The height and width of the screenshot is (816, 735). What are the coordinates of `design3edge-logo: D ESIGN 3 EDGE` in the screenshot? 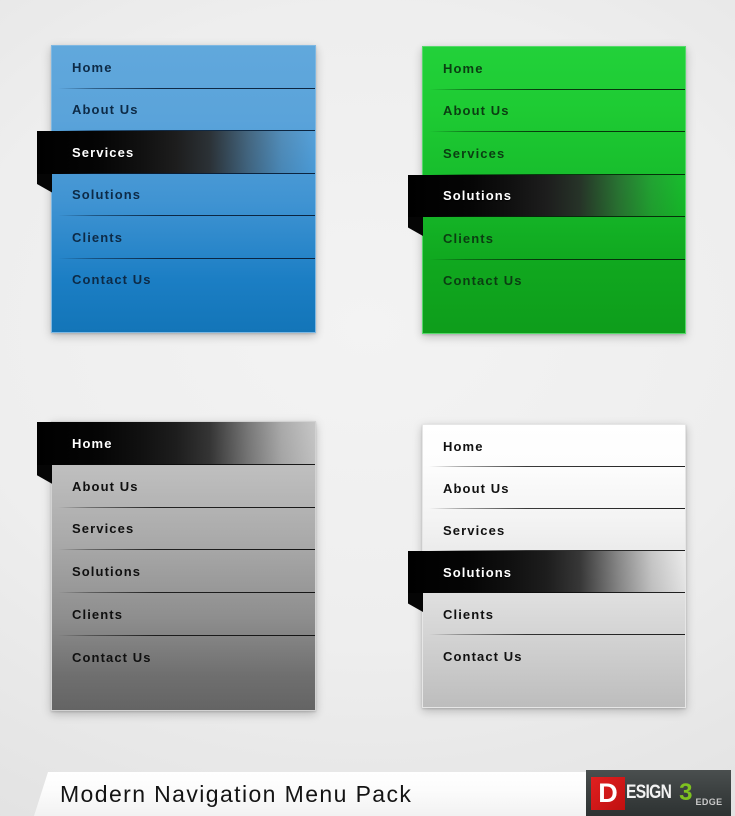 It's located at (658, 793).